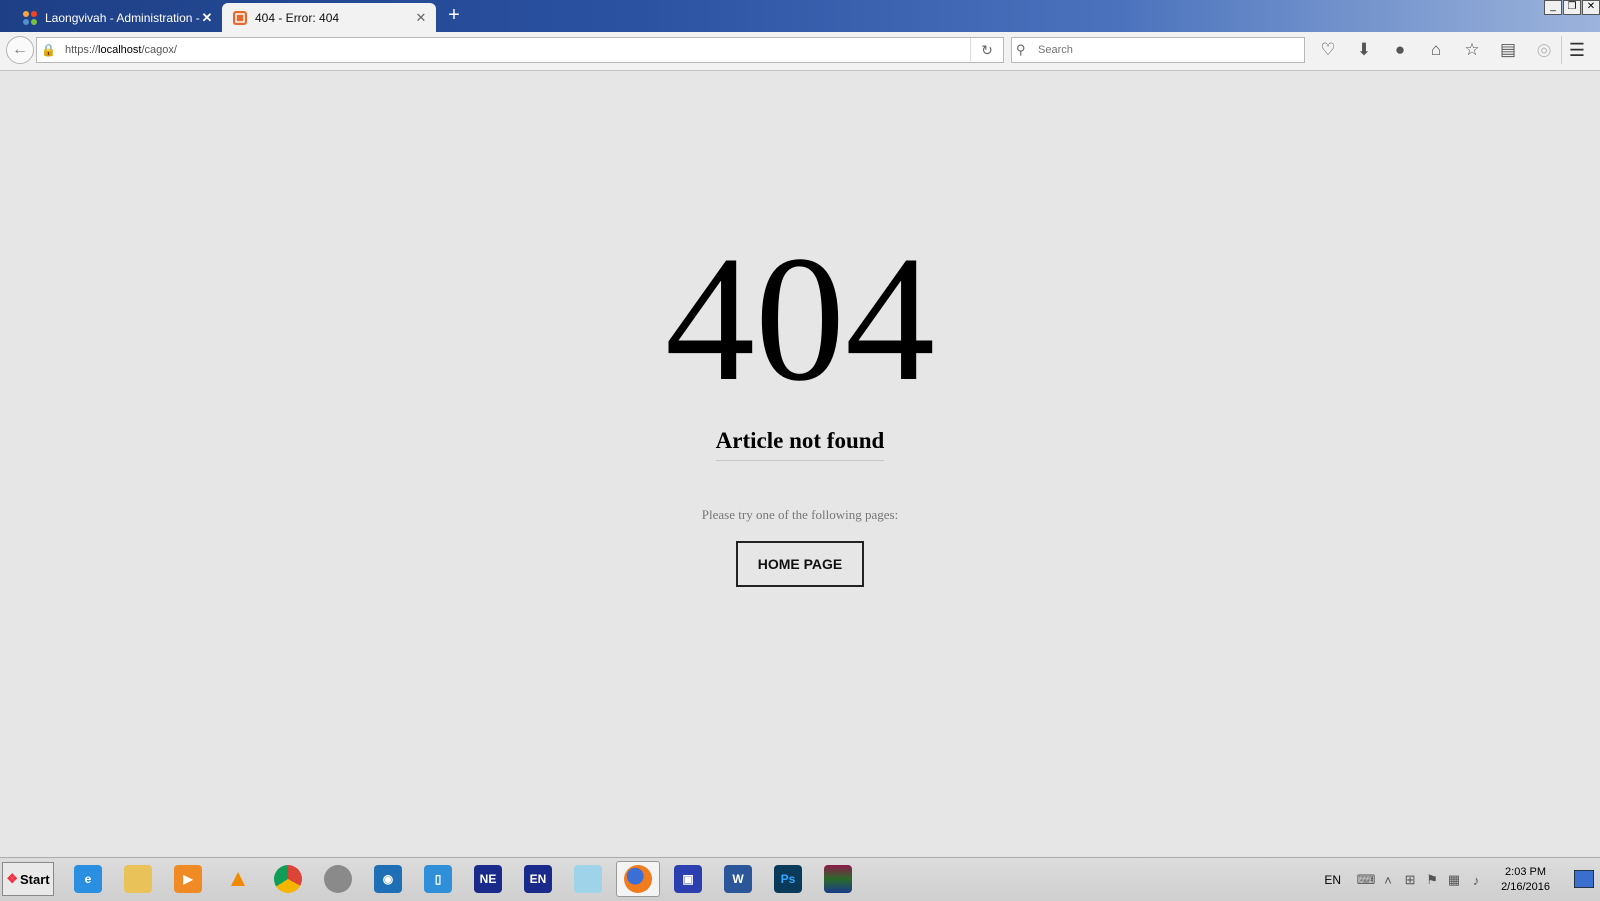  I want to click on page-title: Article not found, so click(800, 444).